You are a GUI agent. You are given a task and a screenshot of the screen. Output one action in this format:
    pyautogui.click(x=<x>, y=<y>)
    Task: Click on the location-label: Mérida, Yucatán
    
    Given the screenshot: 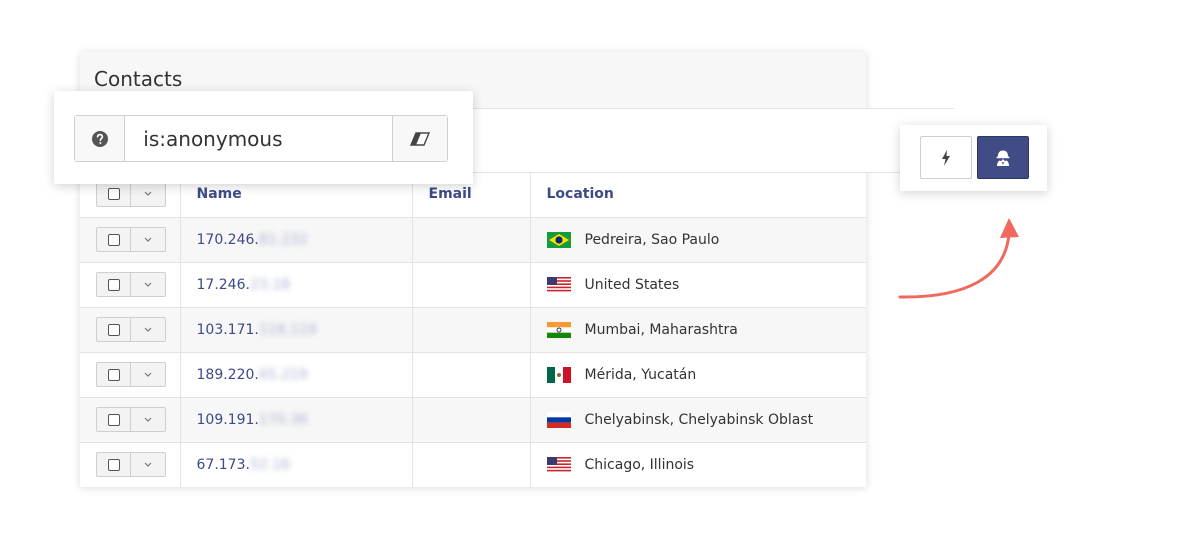 What is the action you would take?
    pyautogui.click(x=640, y=374)
    